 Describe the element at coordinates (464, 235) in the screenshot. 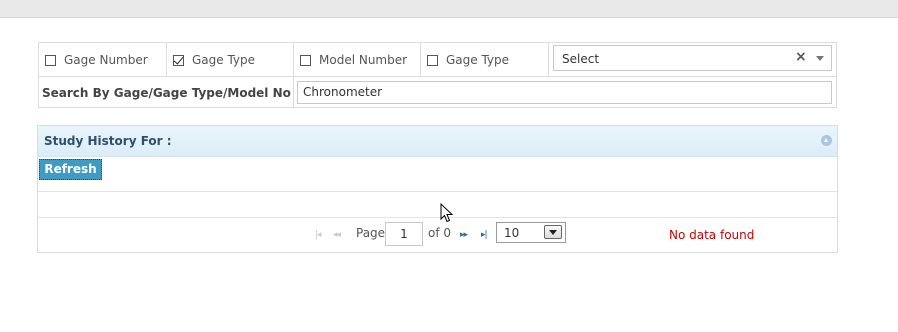

I see `next-page-icon: ▸▸` at that location.